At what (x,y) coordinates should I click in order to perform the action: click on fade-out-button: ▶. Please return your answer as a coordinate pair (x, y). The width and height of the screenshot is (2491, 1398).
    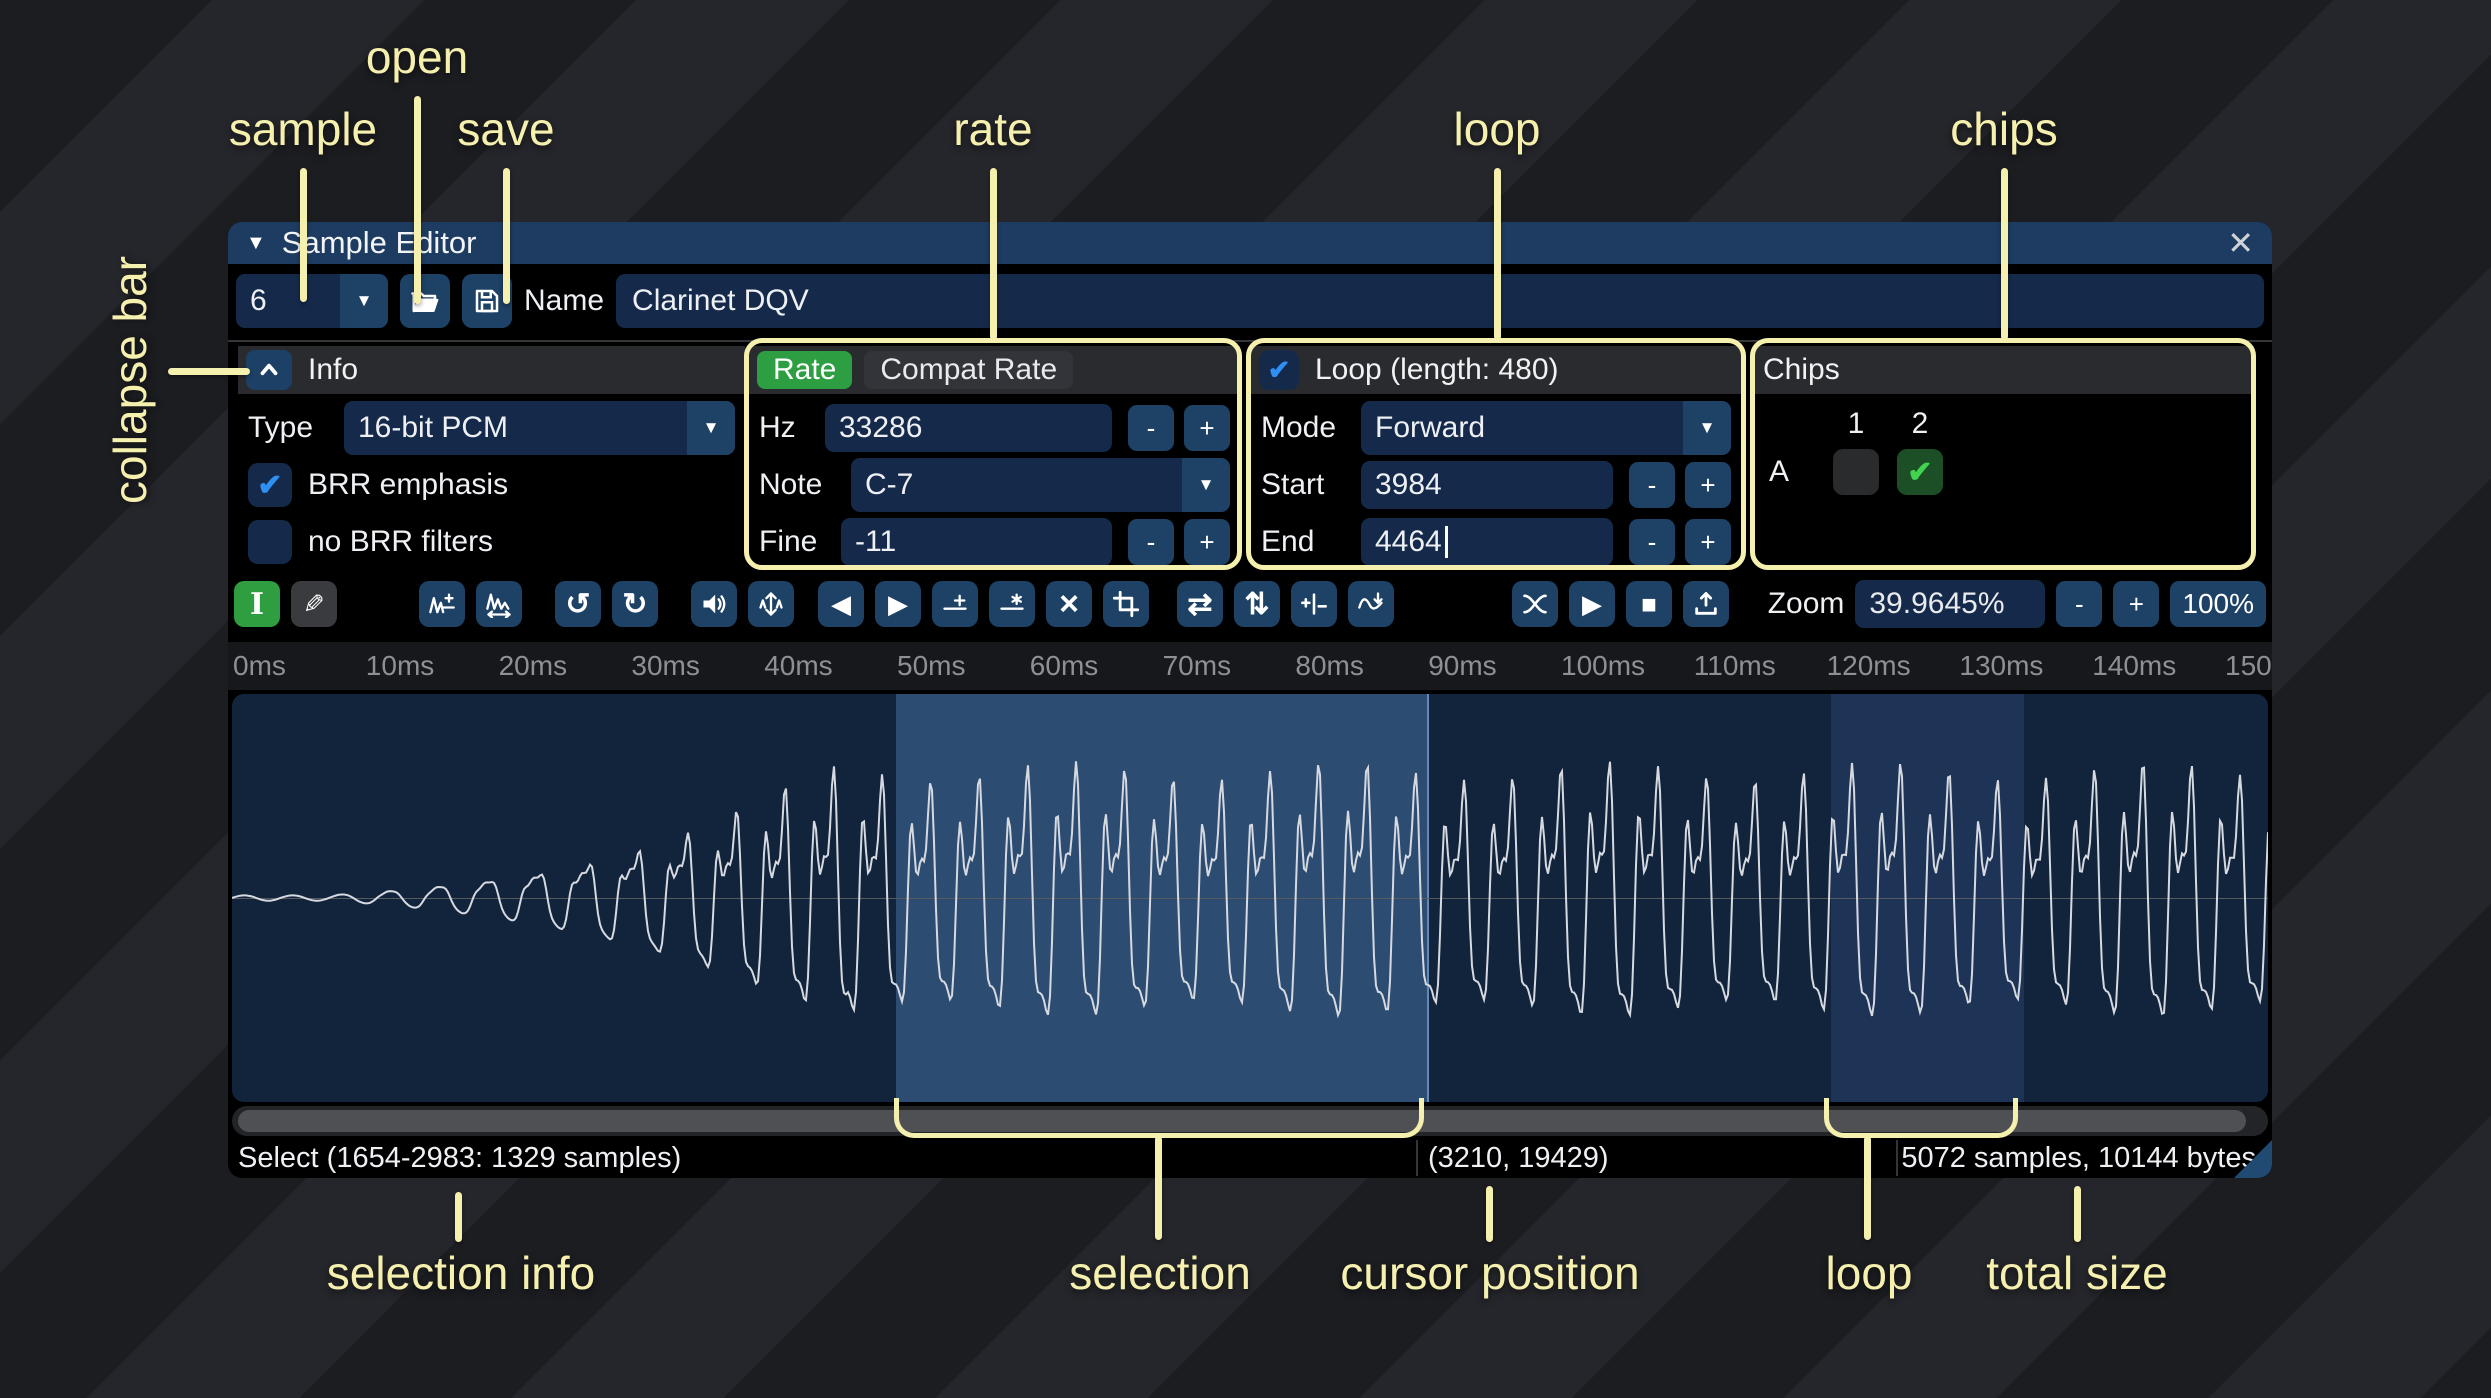
    Looking at the image, I should click on (898, 604).